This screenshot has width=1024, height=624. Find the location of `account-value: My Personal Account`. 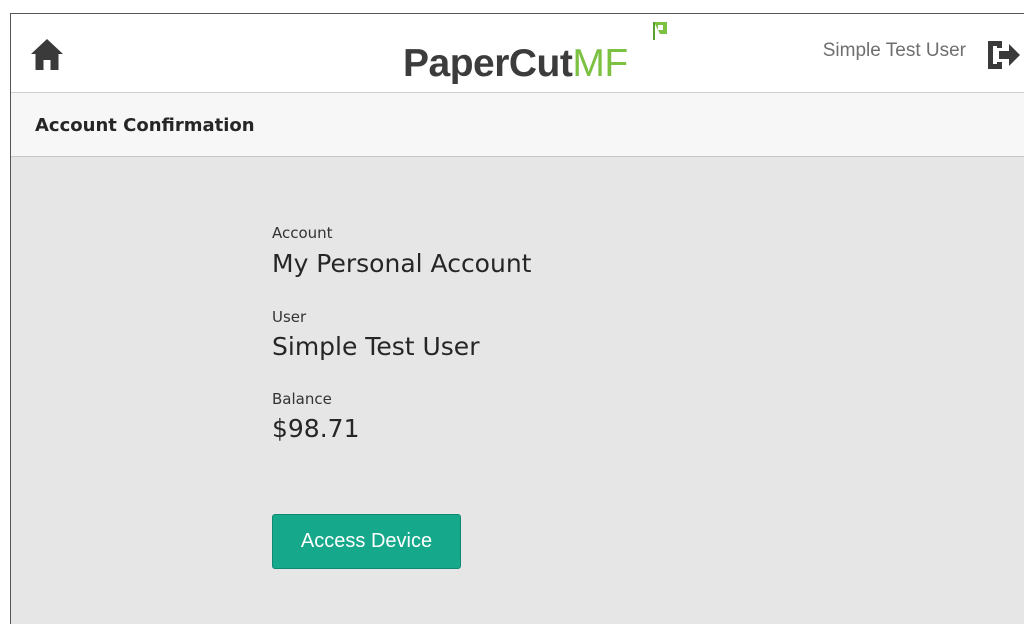

account-value: My Personal Account is located at coordinates (402, 263).